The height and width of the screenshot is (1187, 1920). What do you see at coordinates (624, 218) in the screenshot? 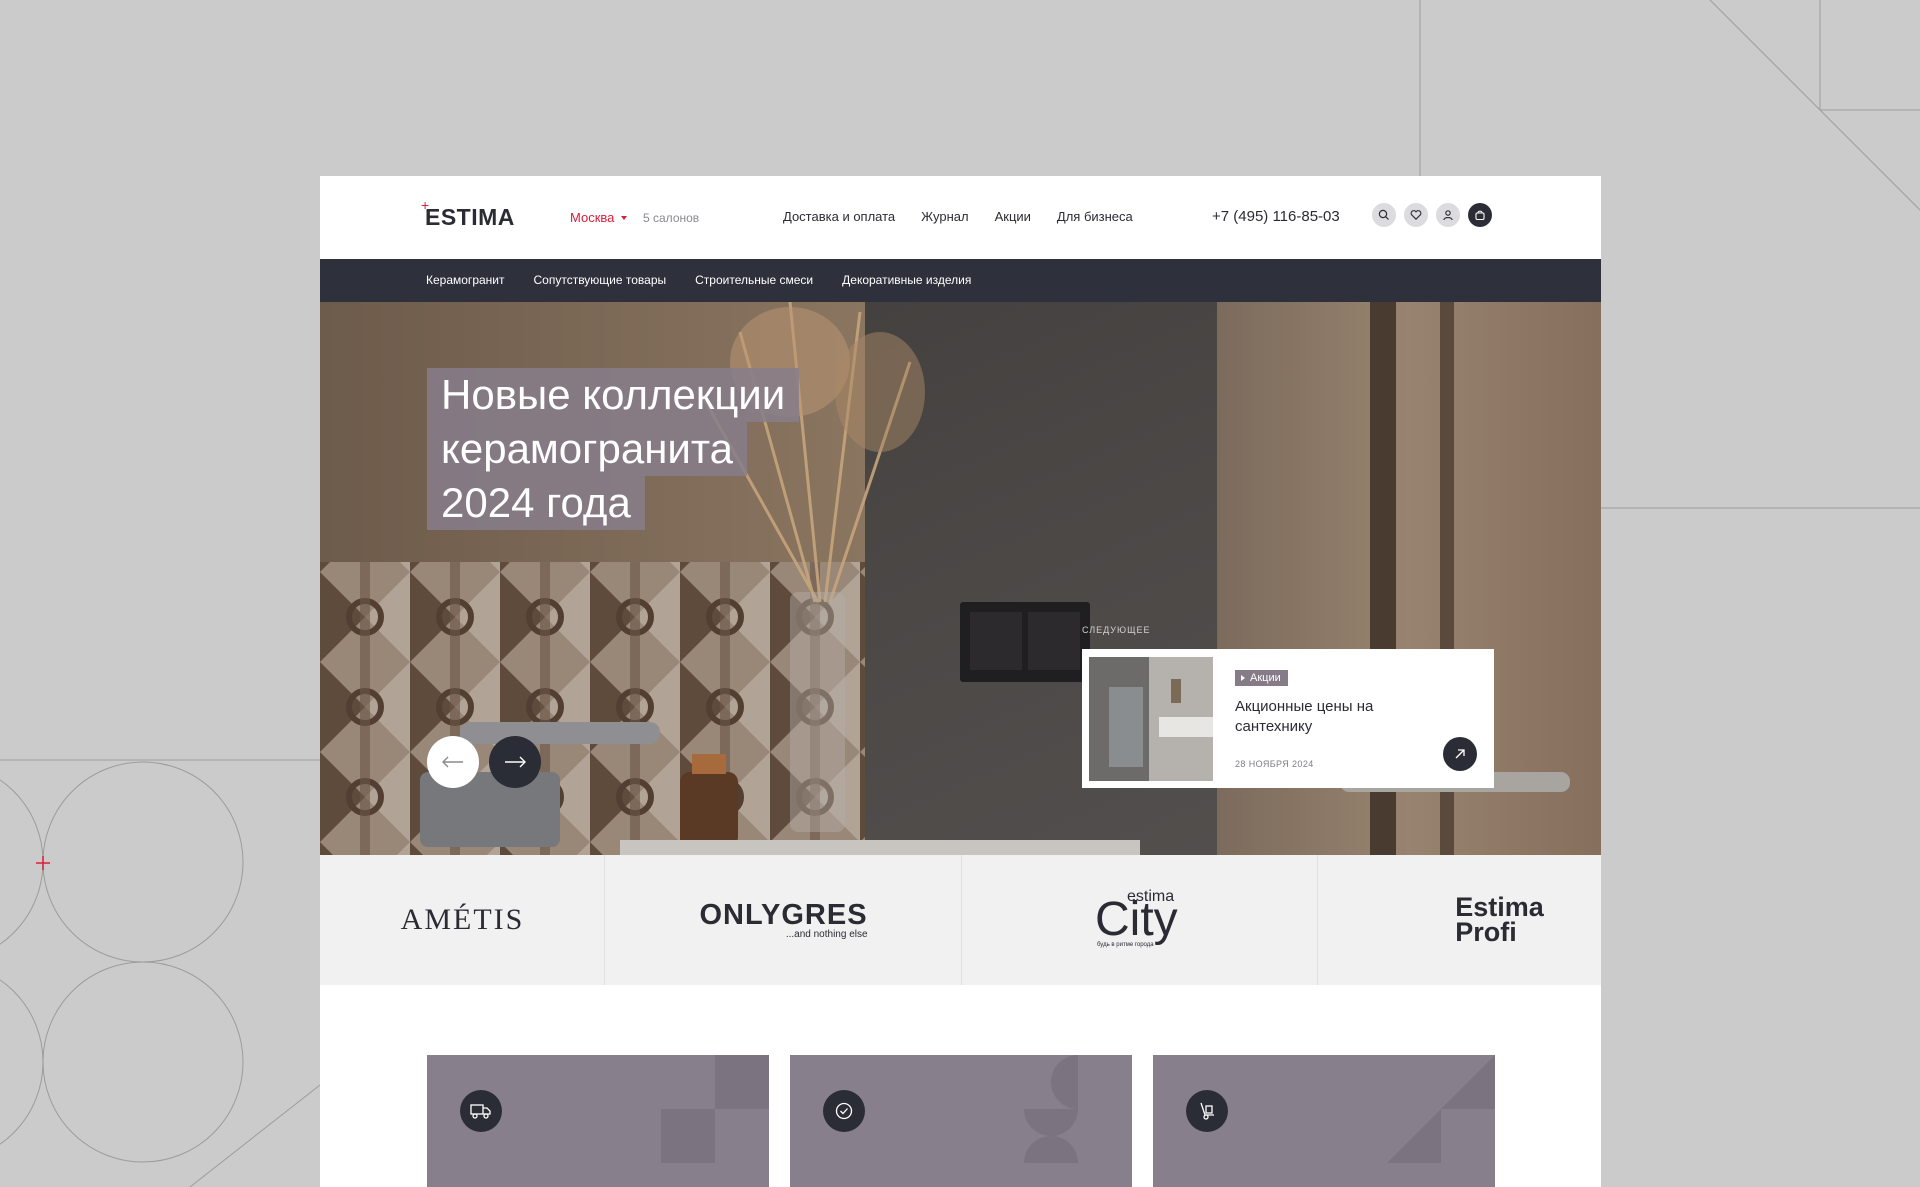
I see `chevron-down-icon` at bounding box center [624, 218].